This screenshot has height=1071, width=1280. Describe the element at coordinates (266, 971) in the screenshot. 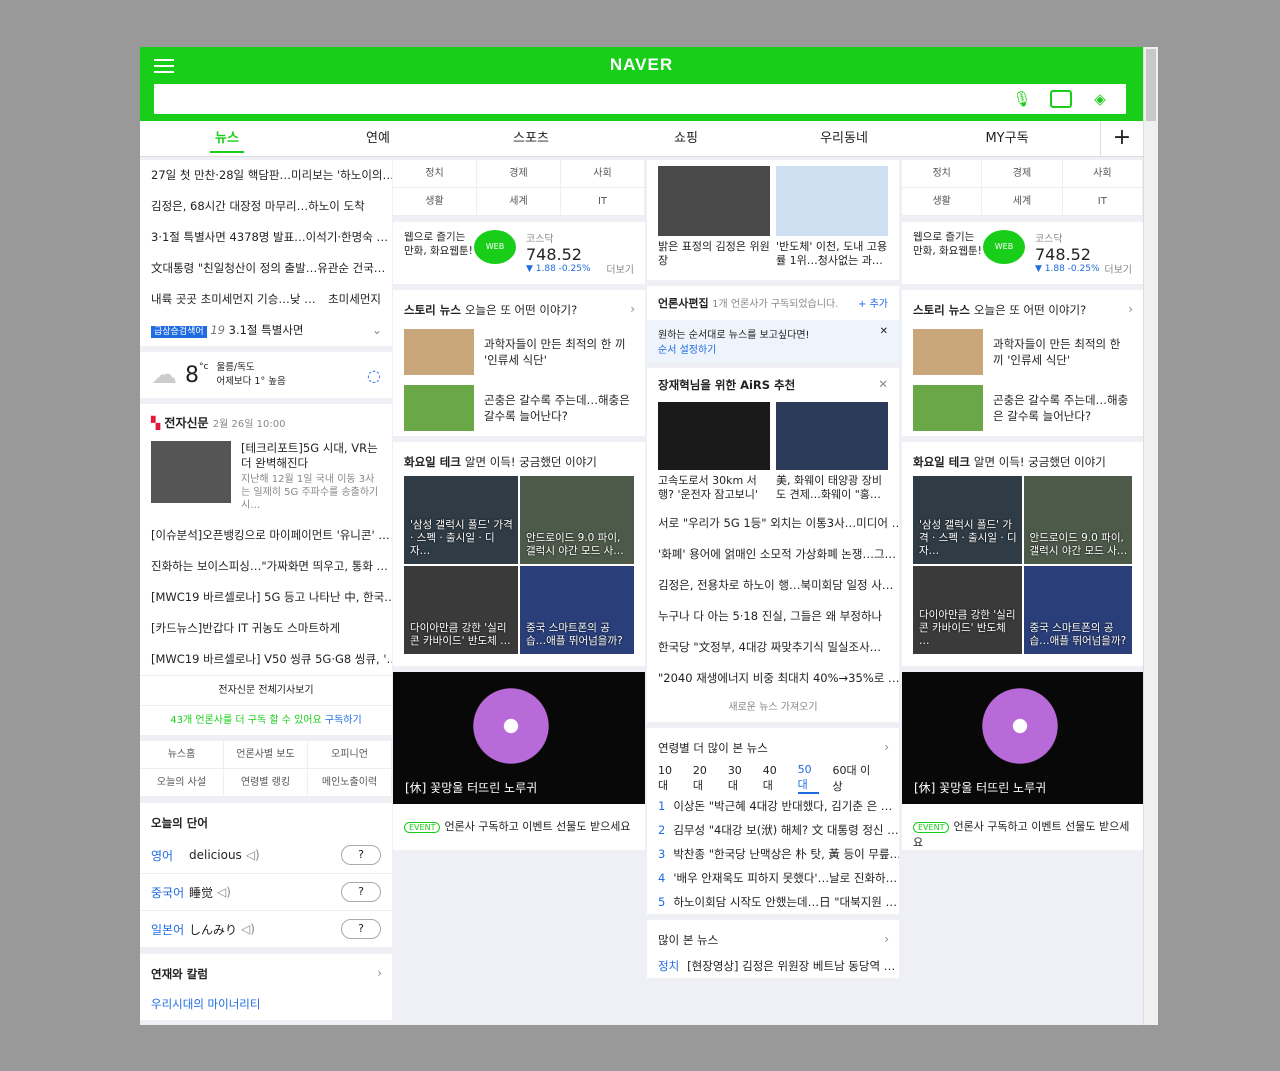

I see `column-header: 연재와 칼럼 ›` at that location.